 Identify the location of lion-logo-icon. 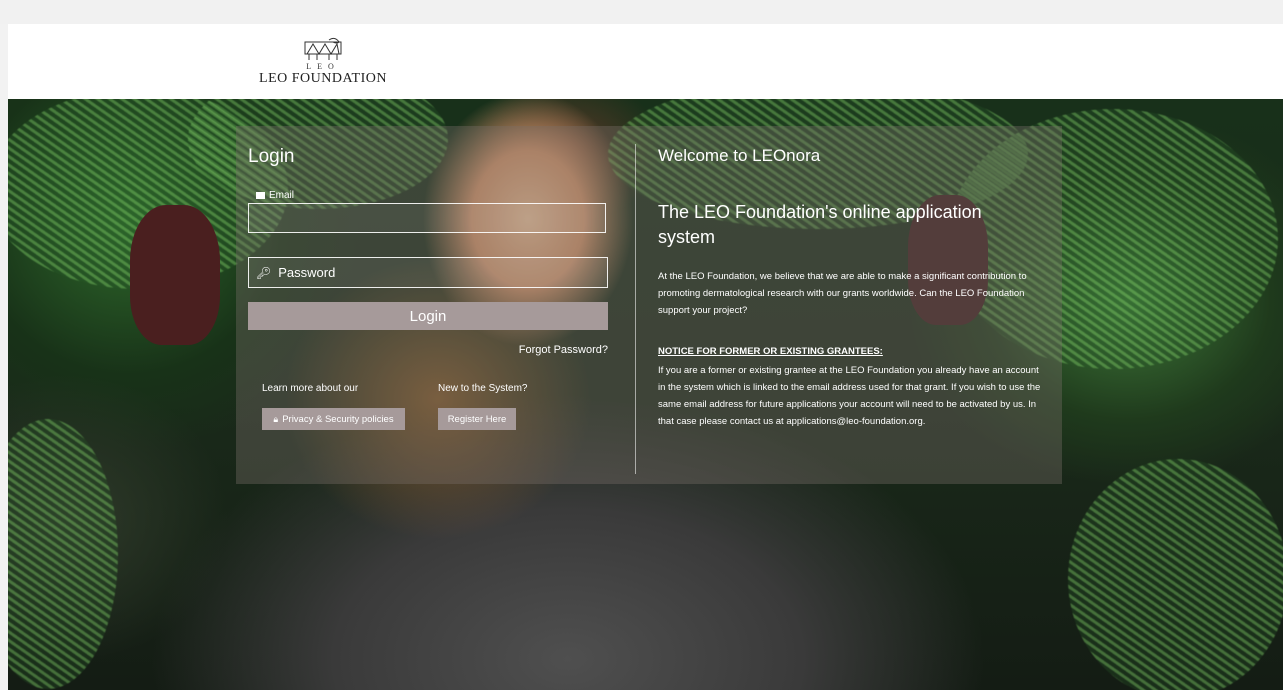
(323, 48).